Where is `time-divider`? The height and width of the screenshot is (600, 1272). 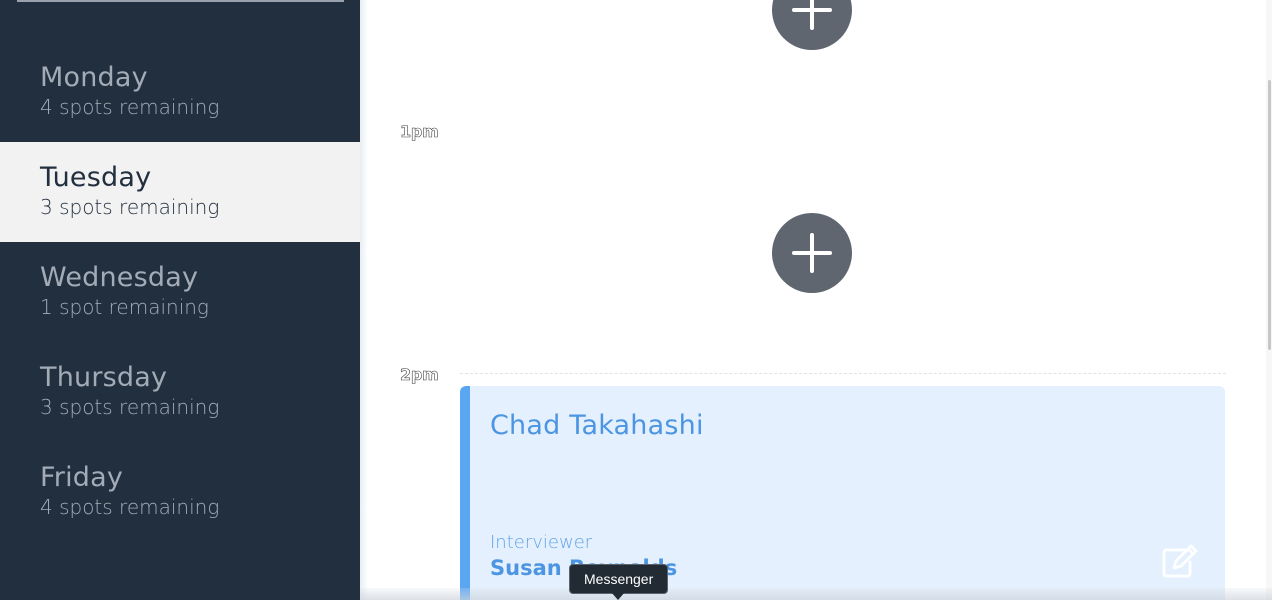 time-divider is located at coordinates (843, 373).